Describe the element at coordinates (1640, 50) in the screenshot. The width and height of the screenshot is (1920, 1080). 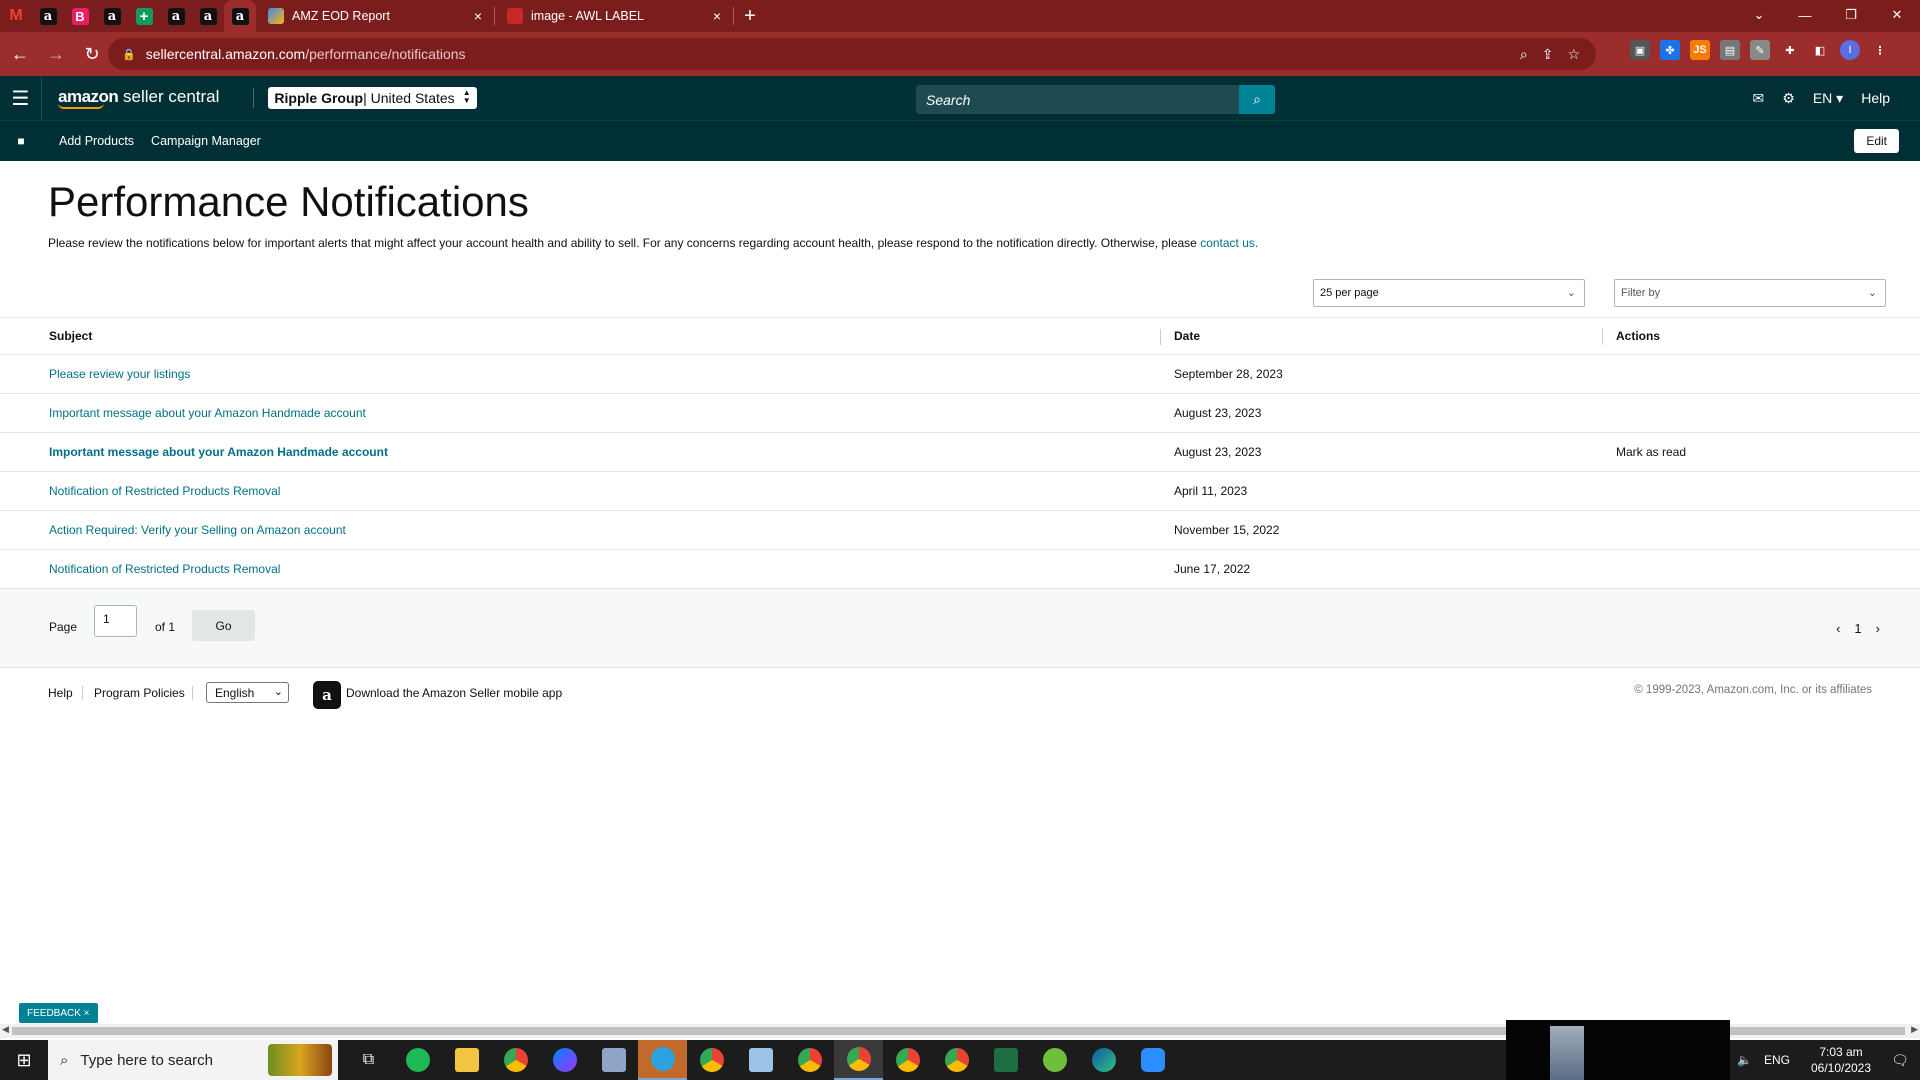
I see `extension-off-icon: ▣` at that location.